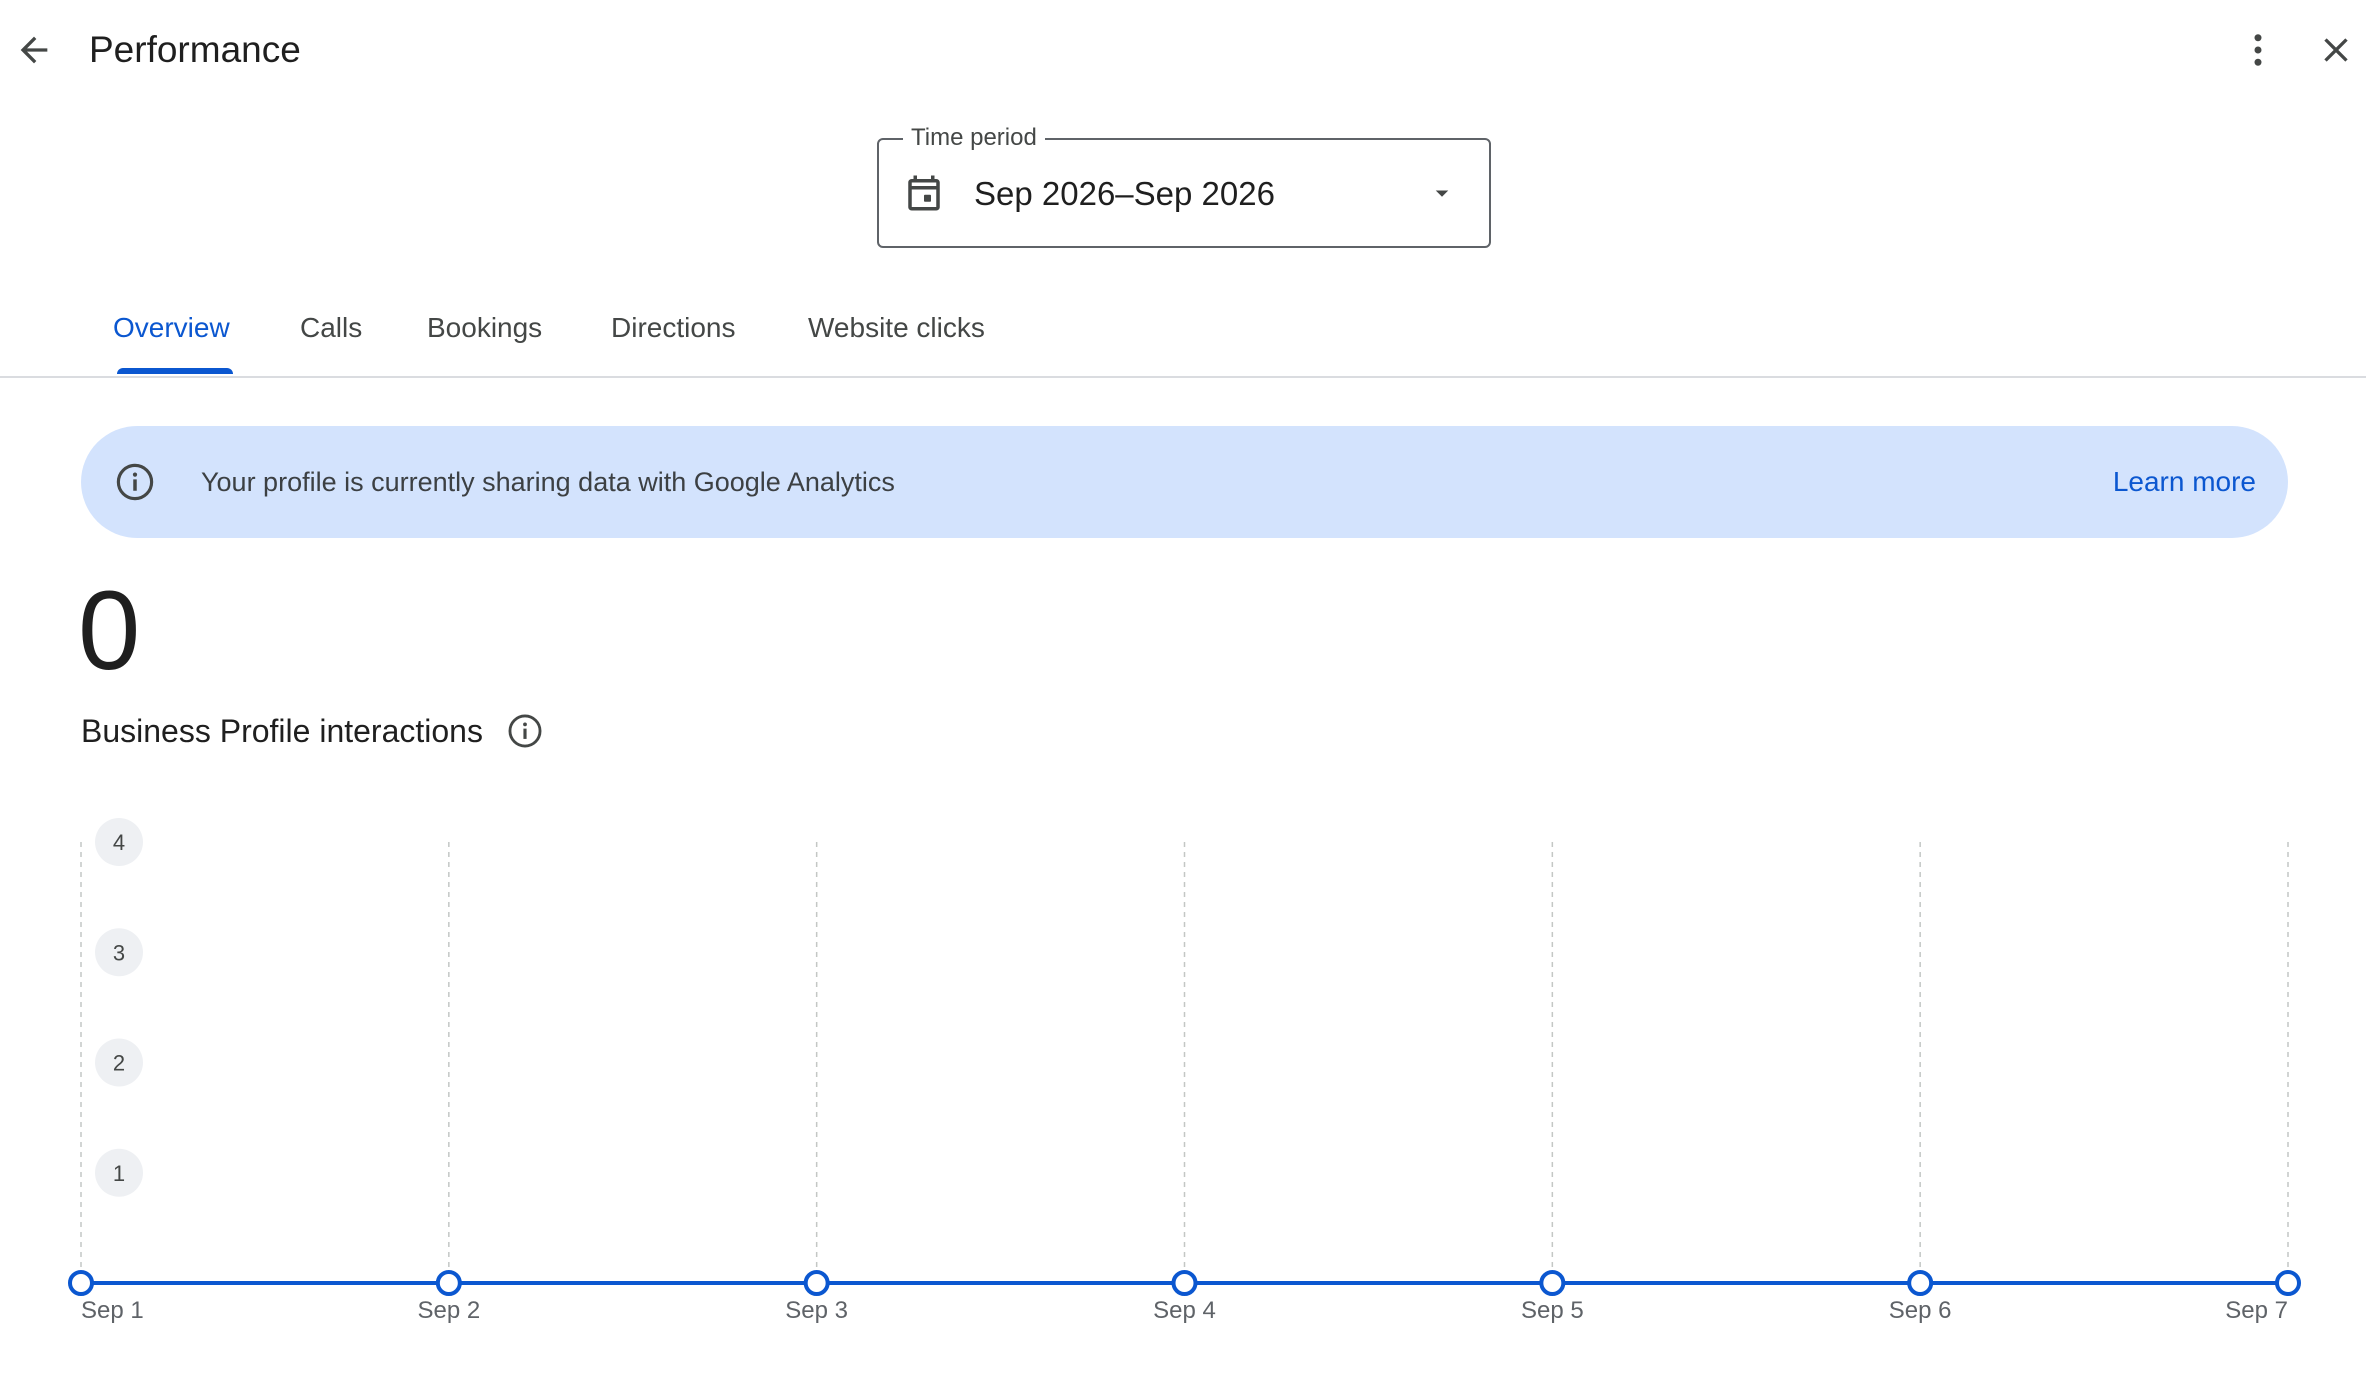 This screenshot has height=1374, width=2366. I want to click on y-tick-label: 3, so click(119, 952).